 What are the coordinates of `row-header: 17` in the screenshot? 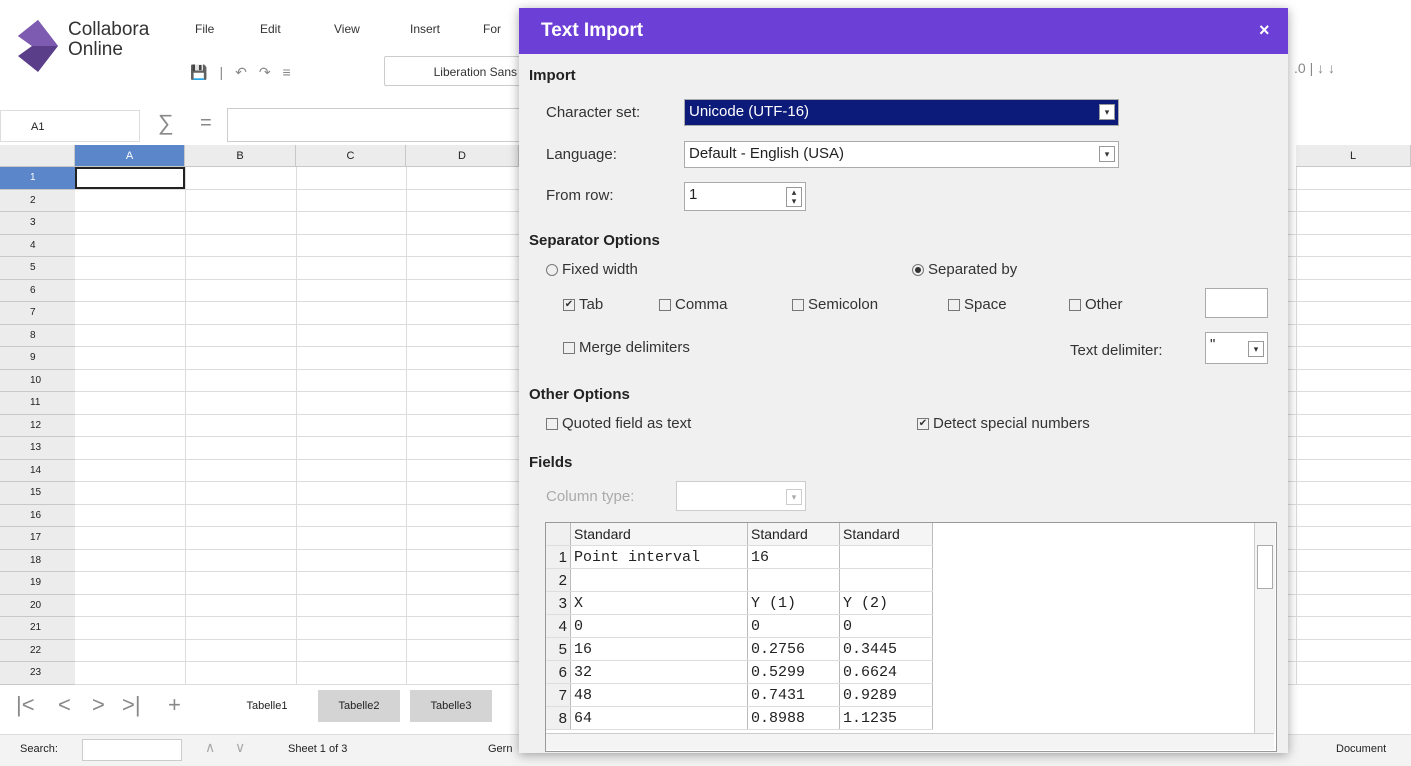 It's located at (37, 538).